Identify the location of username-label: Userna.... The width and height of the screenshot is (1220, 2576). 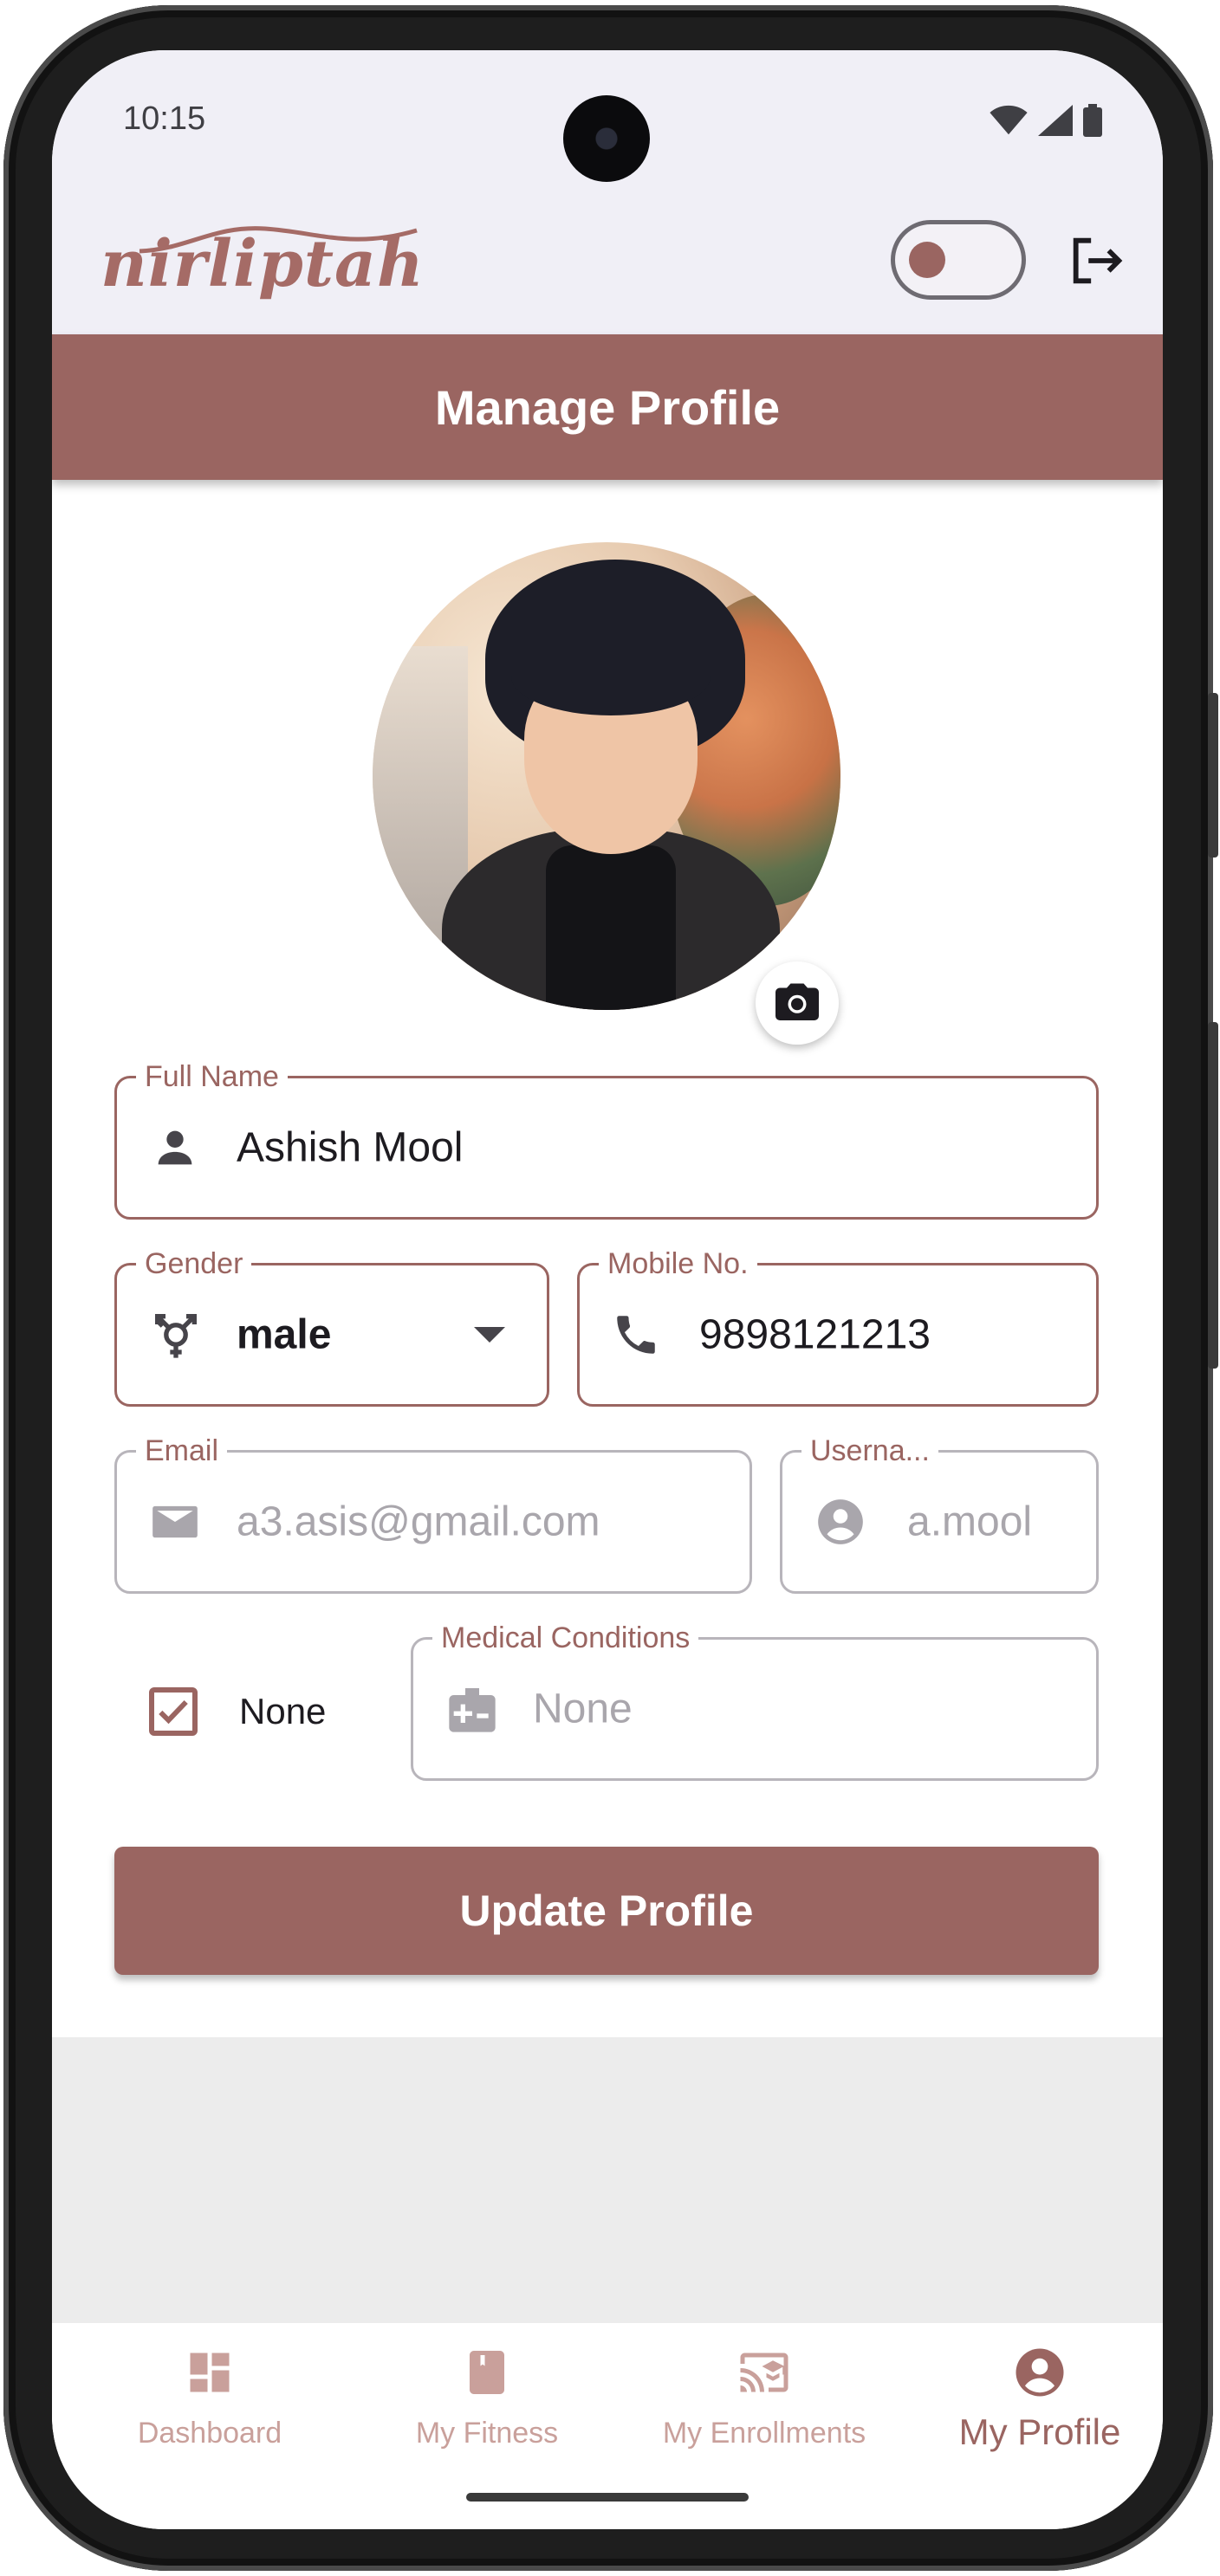
(870, 1451).